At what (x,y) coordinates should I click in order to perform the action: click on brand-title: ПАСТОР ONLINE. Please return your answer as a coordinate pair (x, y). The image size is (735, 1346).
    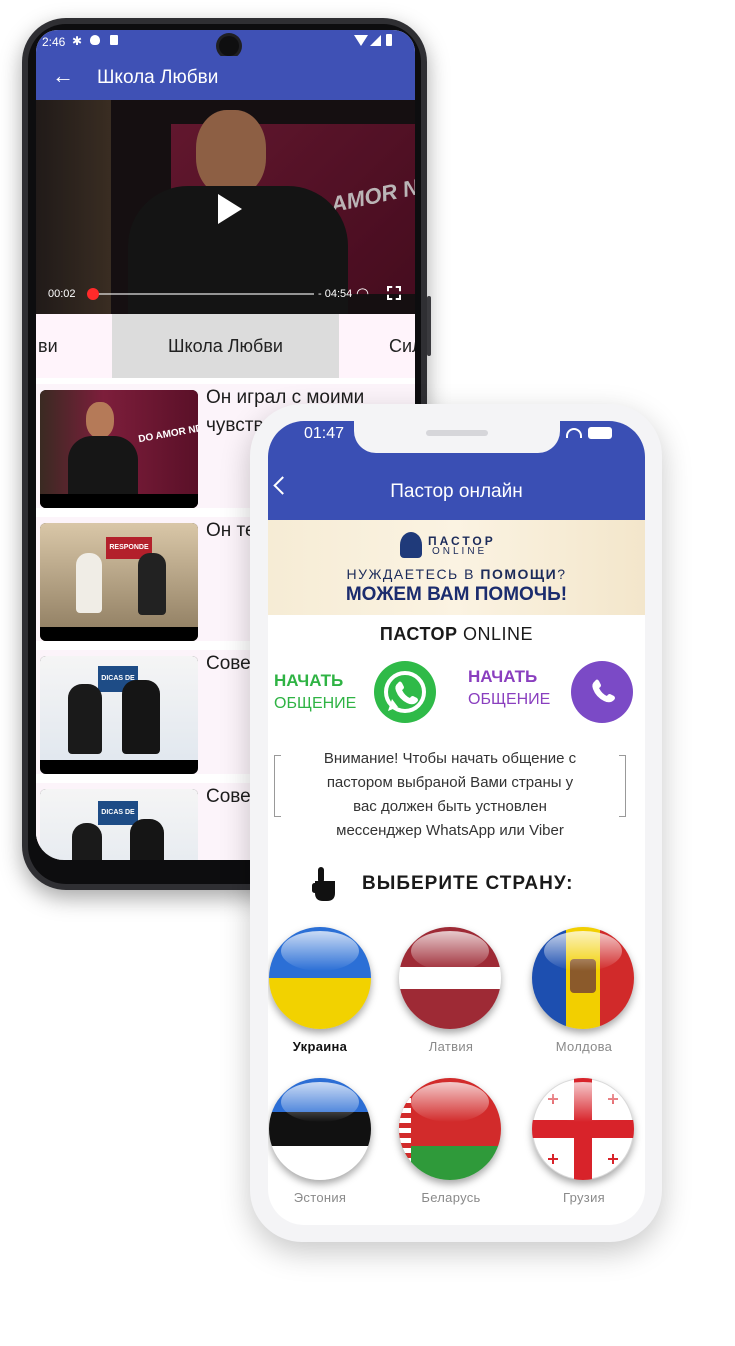
    Looking at the image, I should click on (456, 634).